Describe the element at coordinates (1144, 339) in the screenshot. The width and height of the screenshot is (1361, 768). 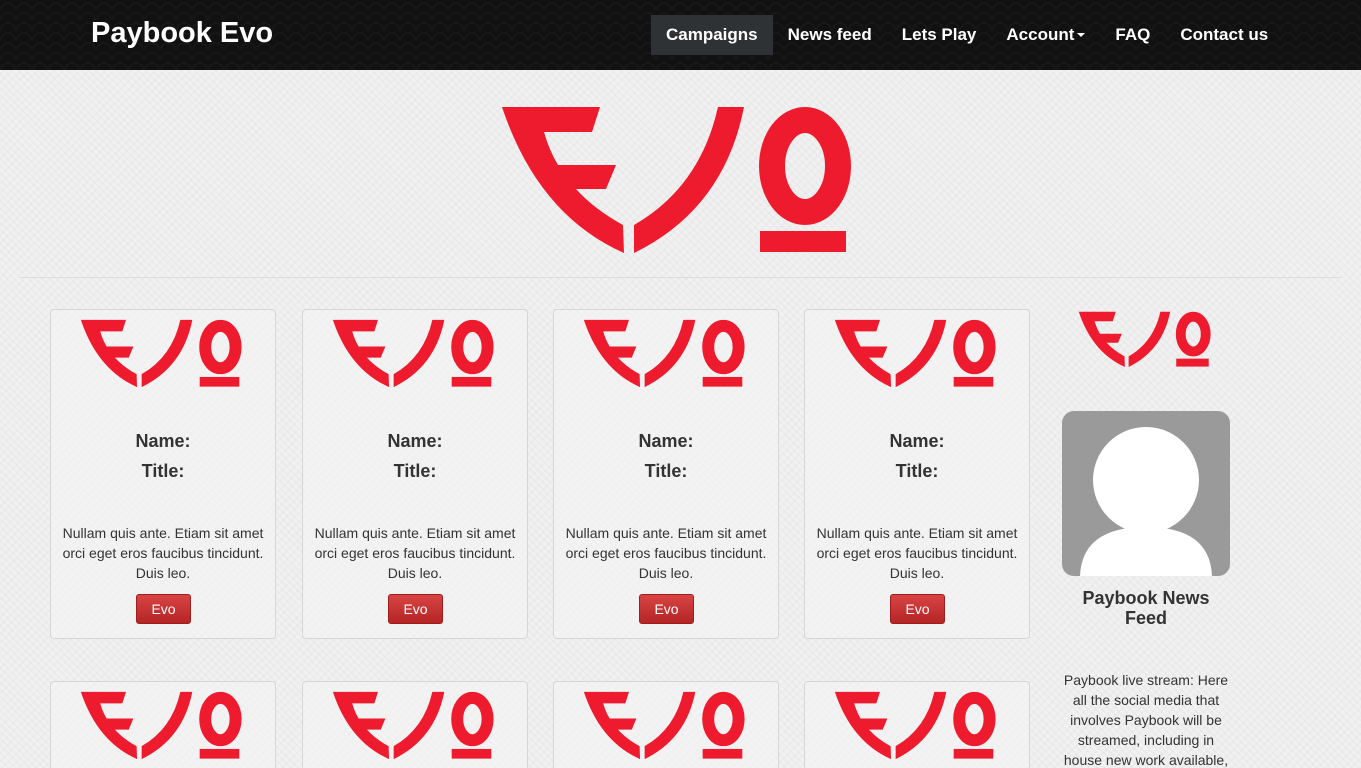
I see `evo-sidebar-logo` at that location.